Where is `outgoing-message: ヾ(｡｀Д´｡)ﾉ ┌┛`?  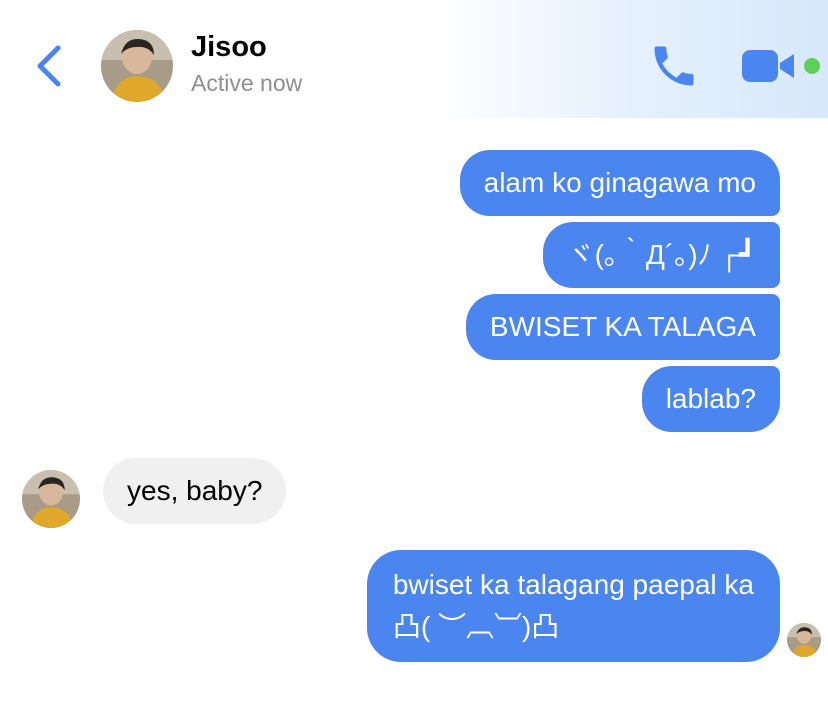 outgoing-message: ヾ(｡｀Д´｡)ﾉ ┌┛ is located at coordinates (661, 255).